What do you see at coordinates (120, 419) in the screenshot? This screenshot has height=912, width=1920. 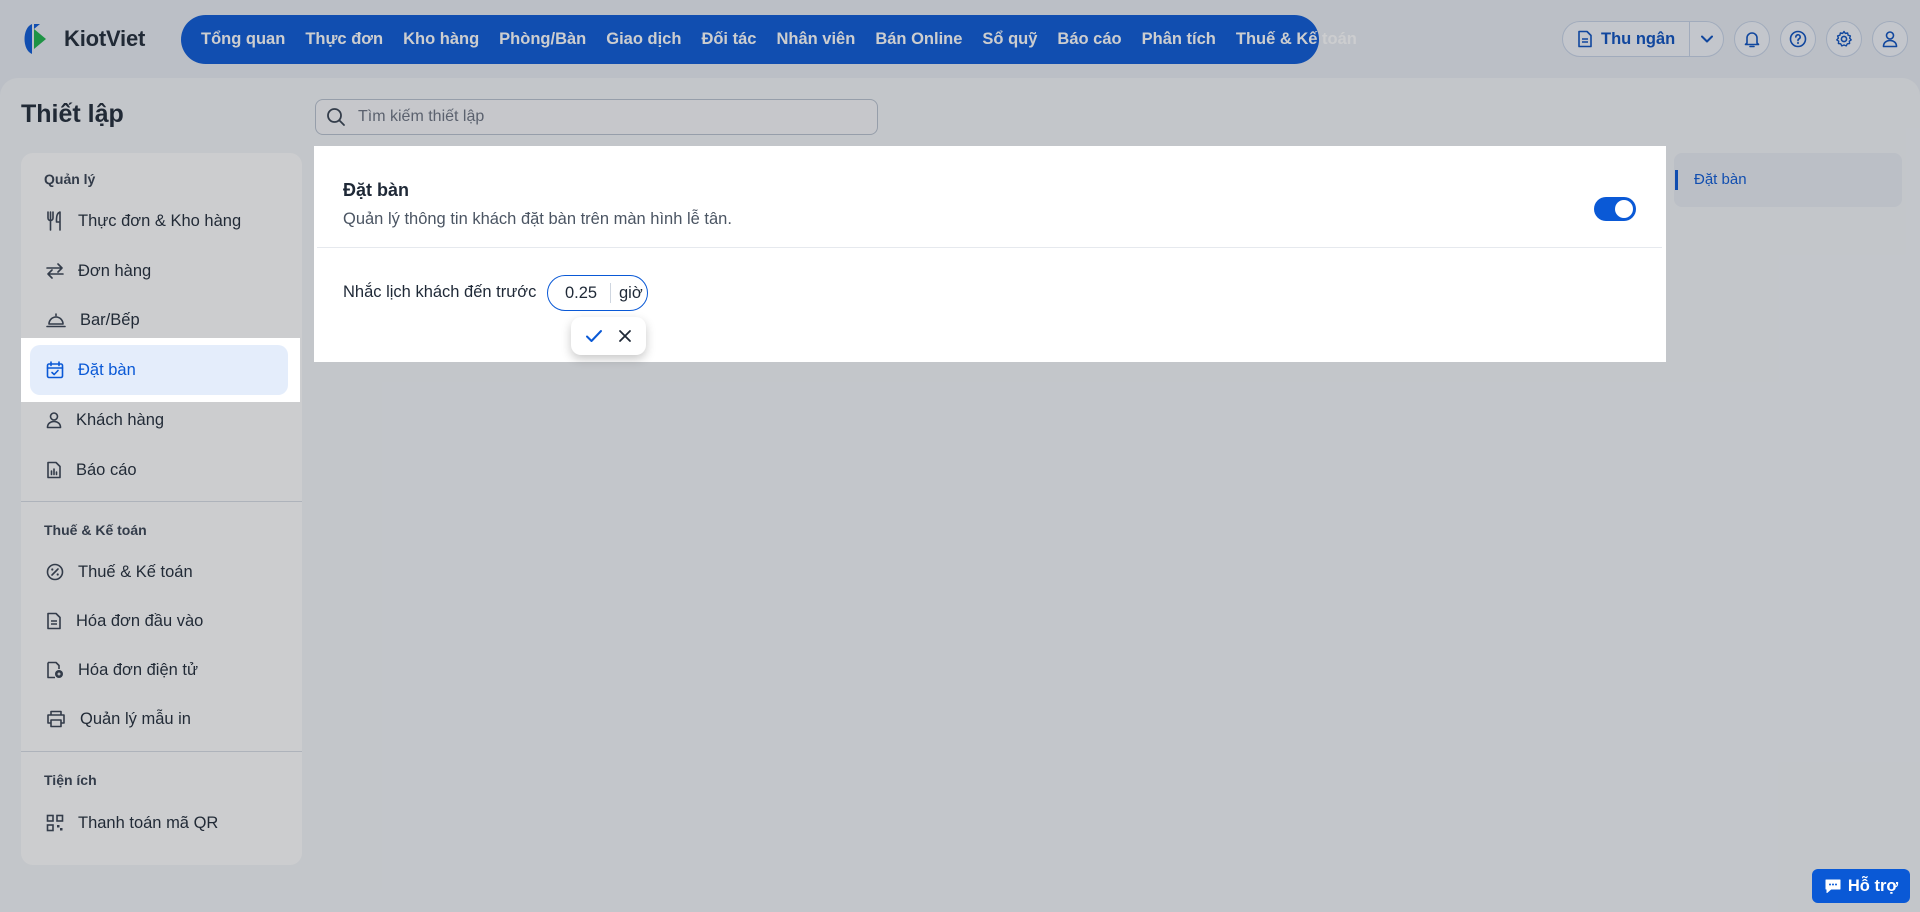 I see `sidebar-item-label: Khách hàng` at bounding box center [120, 419].